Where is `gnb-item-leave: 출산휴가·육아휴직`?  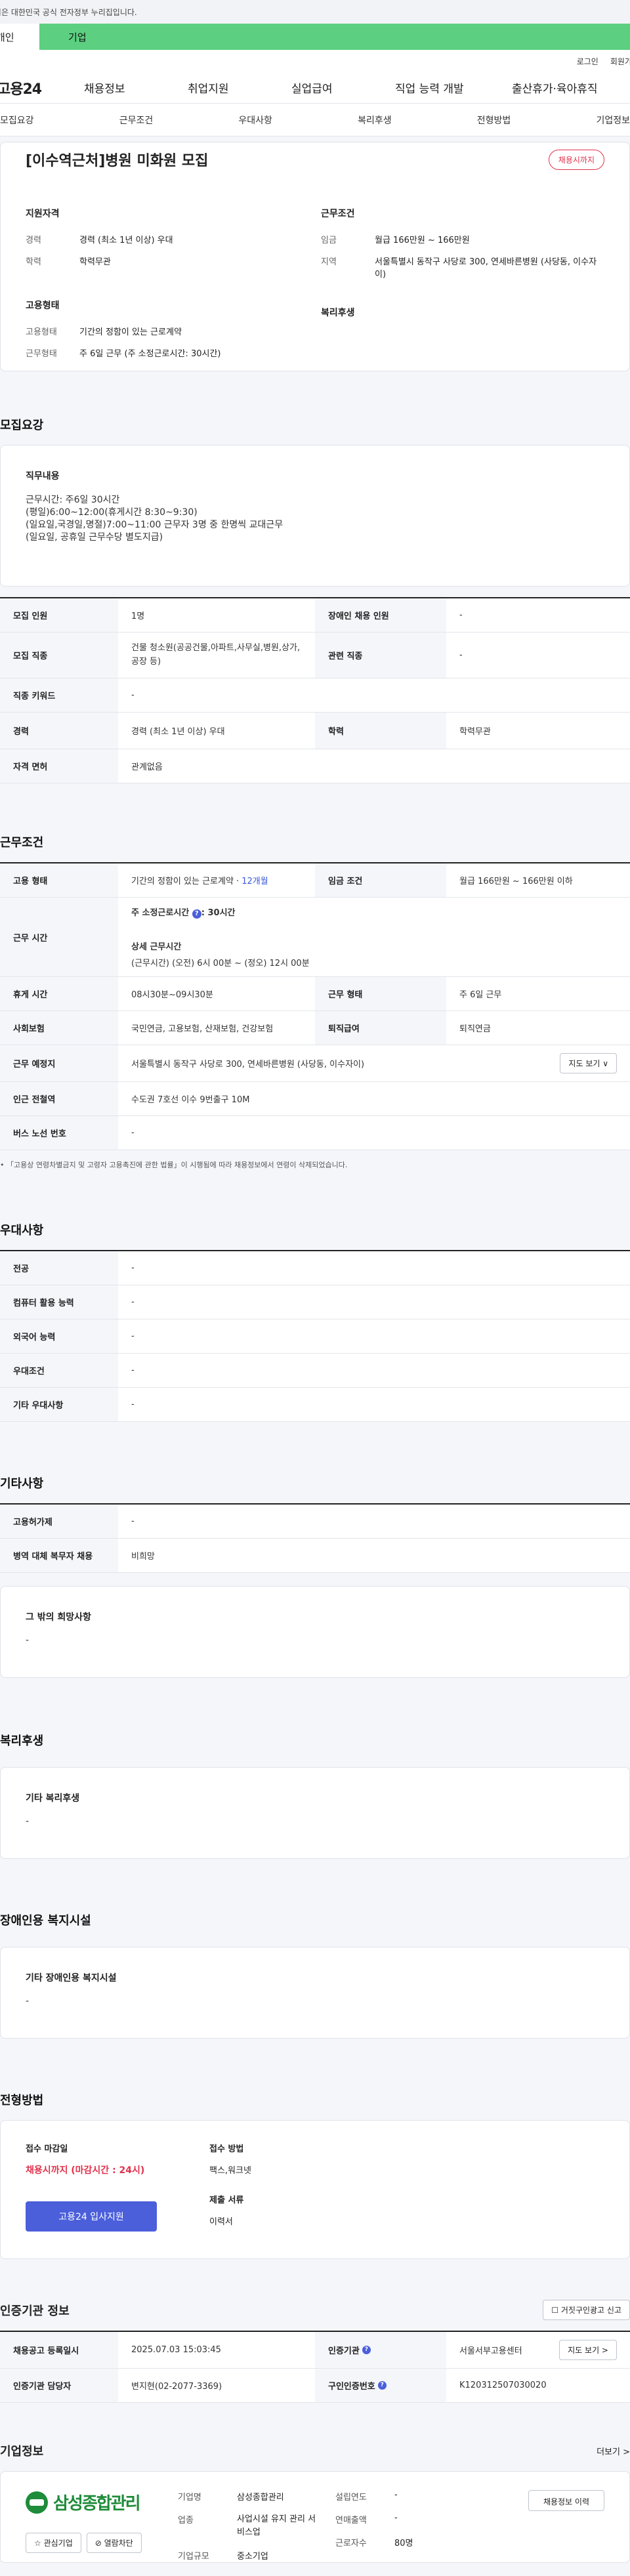
gnb-item-leave: 출산휴가·육아휴직 is located at coordinates (555, 87).